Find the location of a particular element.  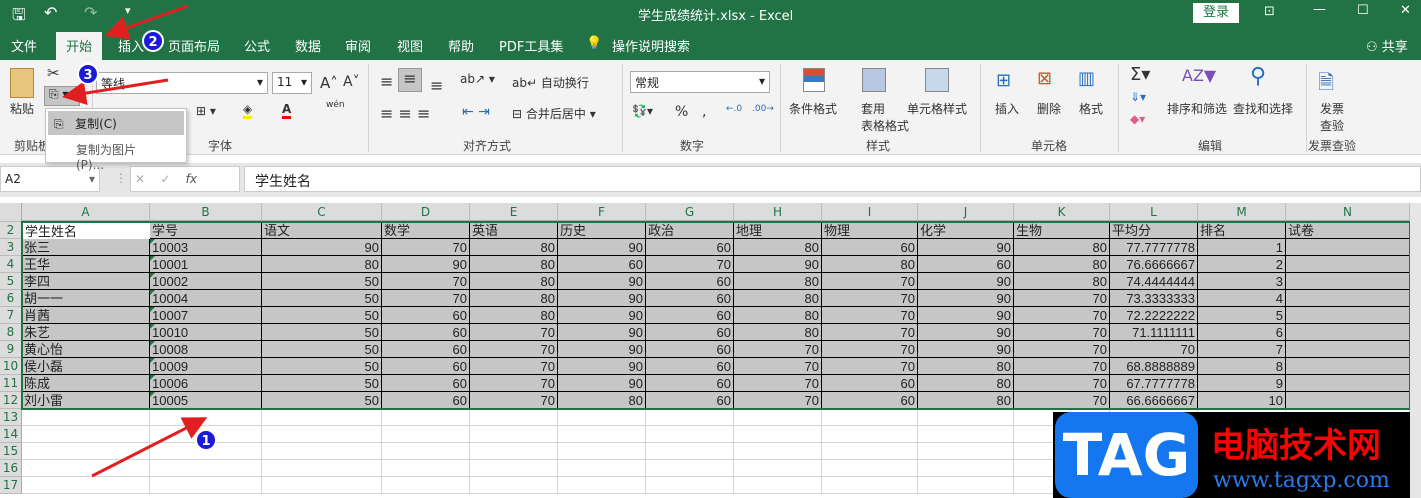

table-cell: 10003 is located at coordinates (206, 247).